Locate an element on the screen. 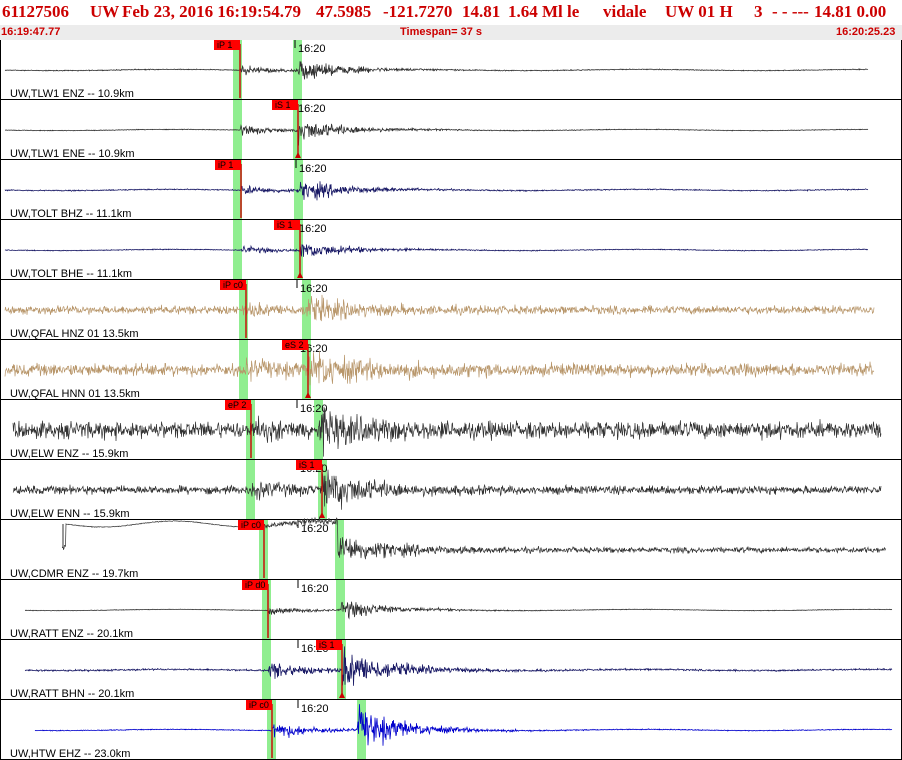 The height and width of the screenshot is (760, 902). channel-panel: 16:20eS 2UW,QFAL HNN 01 13.5km is located at coordinates (451, 370).